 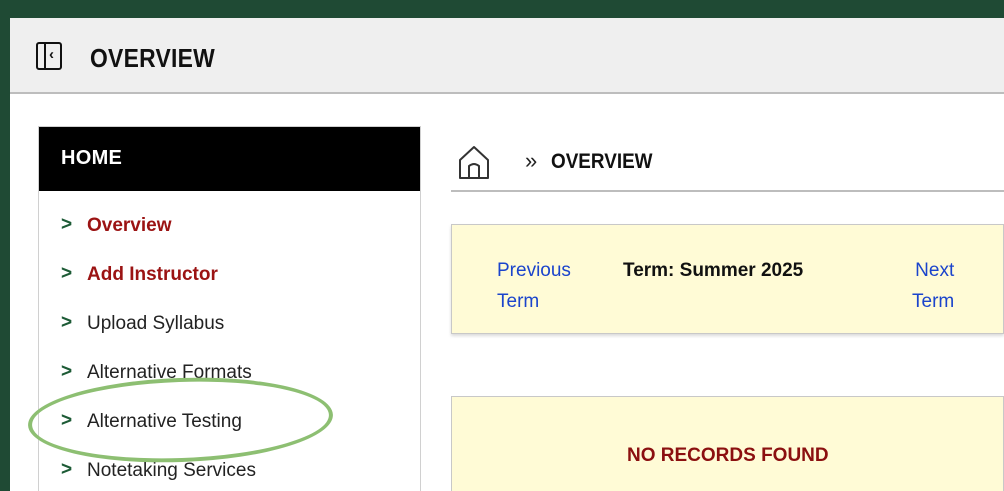 I want to click on previous-term-line2: Term, so click(x=518, y=301).